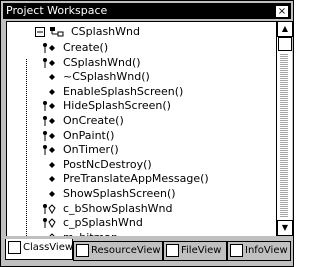 This screenshot has height=267, width=320. I want to click on member-label: CSplashWnd(), so click(102, 62).